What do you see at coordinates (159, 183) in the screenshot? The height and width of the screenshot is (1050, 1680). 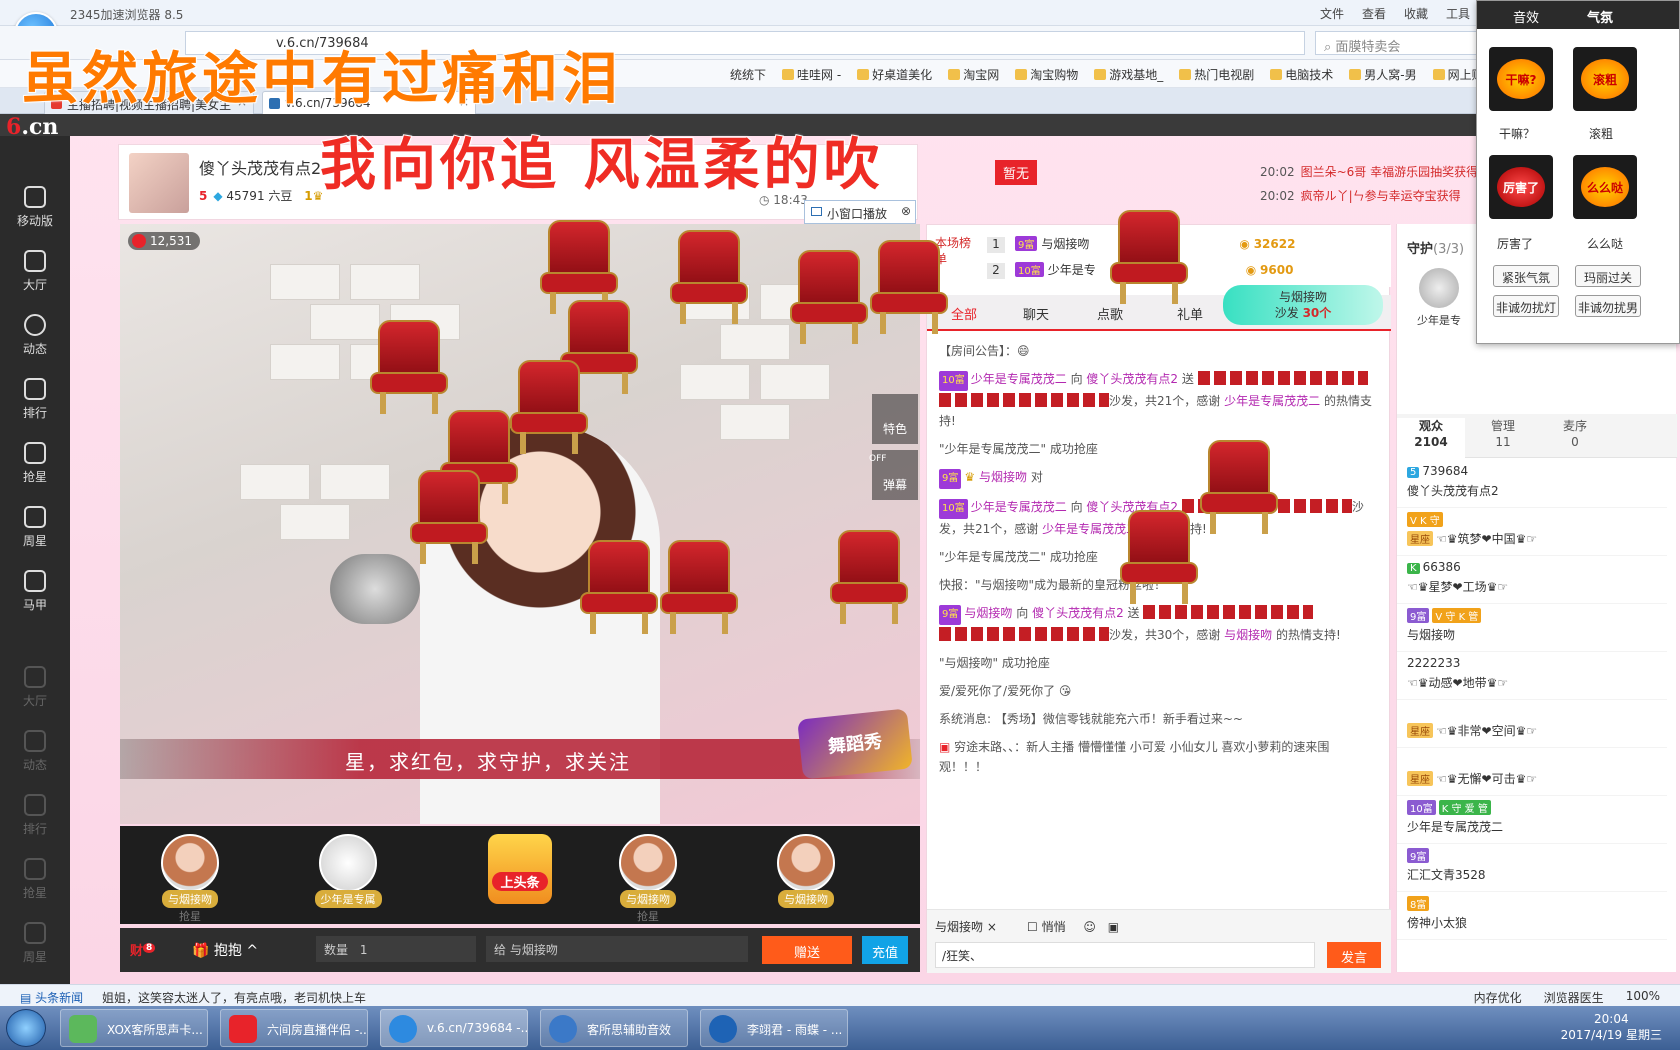 I see `avatar` at bounding box center [159, 183].